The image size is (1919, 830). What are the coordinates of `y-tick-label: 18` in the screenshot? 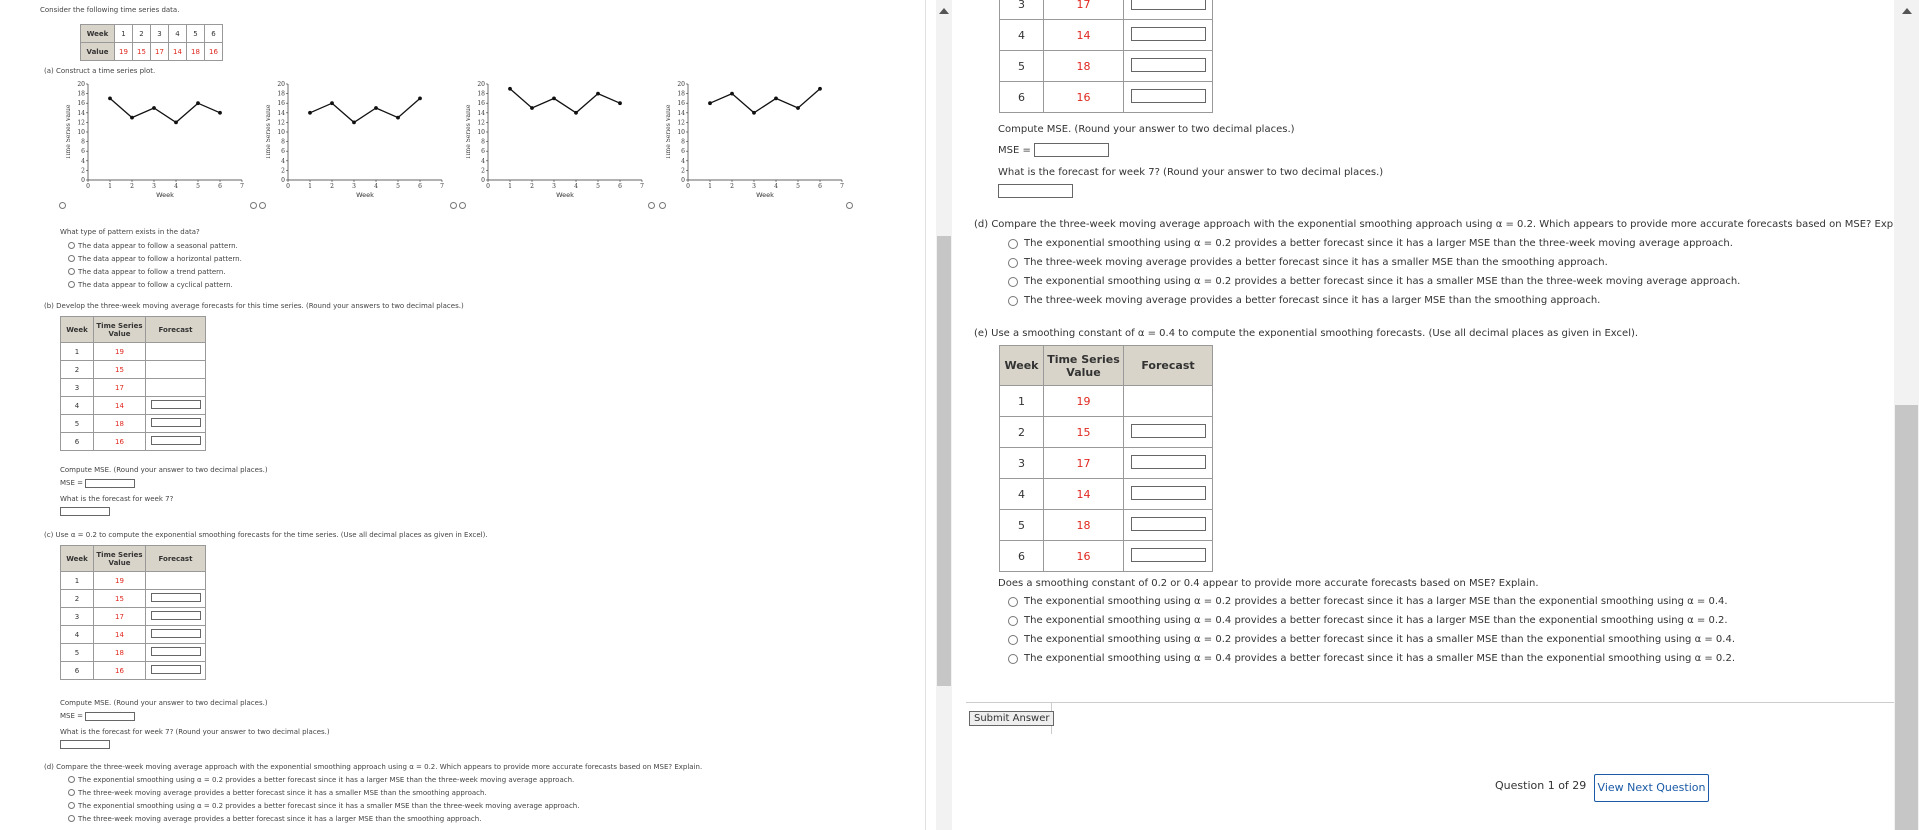 It's located at (281, 94).